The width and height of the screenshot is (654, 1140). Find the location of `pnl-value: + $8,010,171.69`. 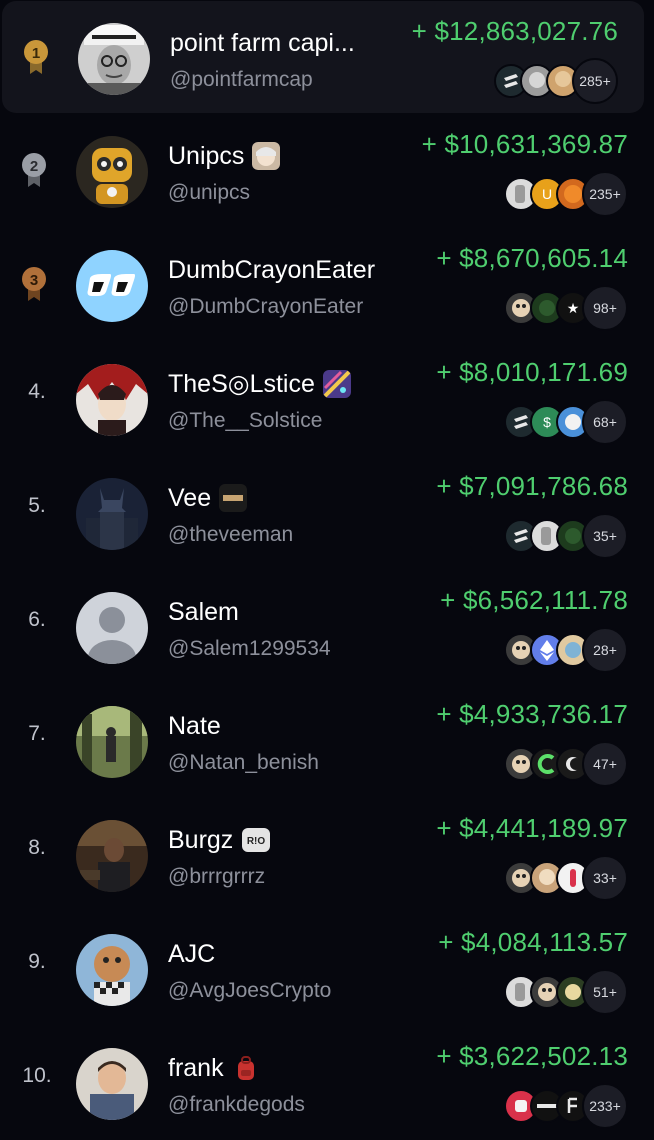

pnl-value: + $8,010,171.69 is located at coordinates (532, 372).